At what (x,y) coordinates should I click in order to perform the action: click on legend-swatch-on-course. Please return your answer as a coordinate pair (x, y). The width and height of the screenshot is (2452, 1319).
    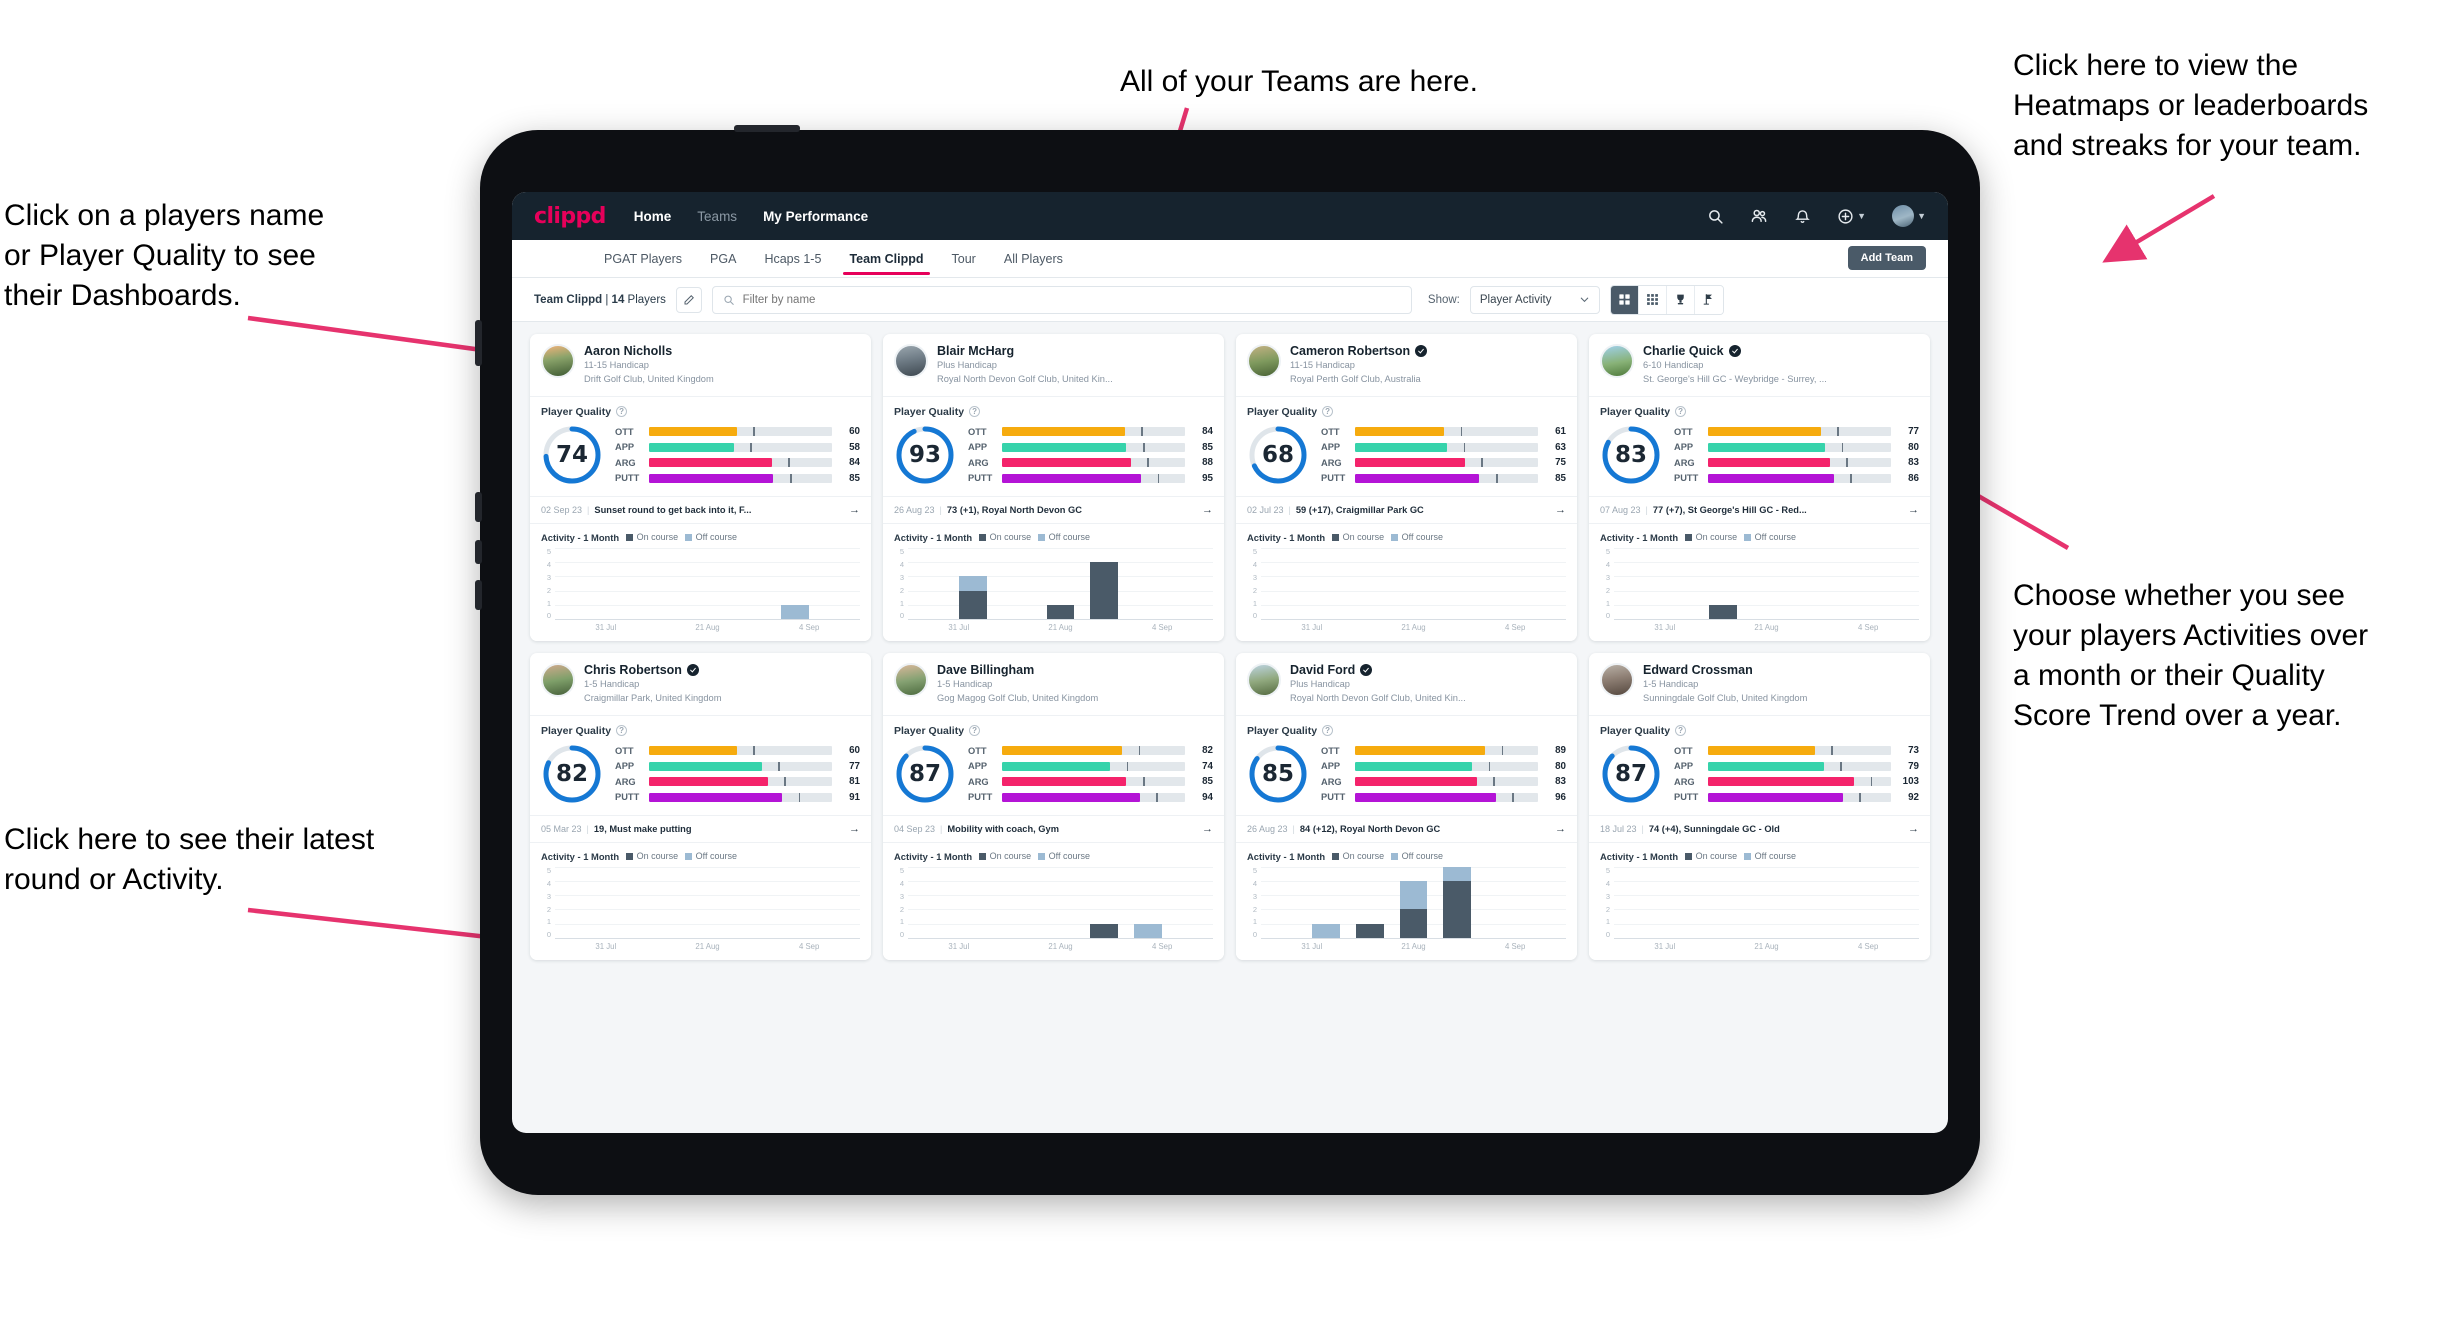
    Looking at the image, I should click on (983, 856).